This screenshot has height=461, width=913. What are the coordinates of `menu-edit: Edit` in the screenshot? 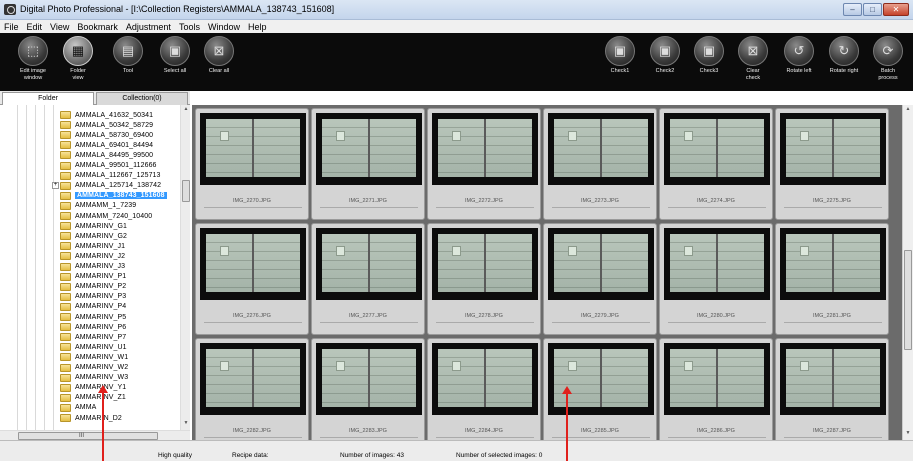 It's located at (35, 27).